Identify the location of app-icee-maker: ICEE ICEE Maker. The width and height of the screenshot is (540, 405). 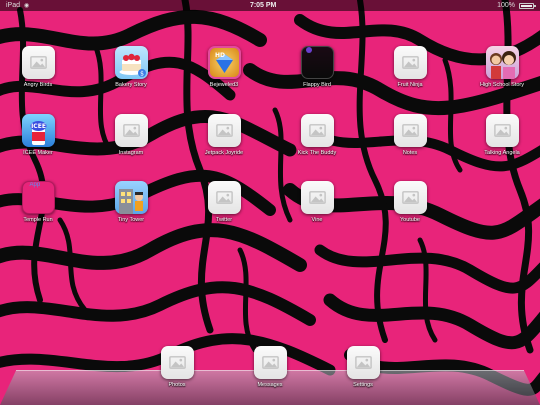
(38, 135).